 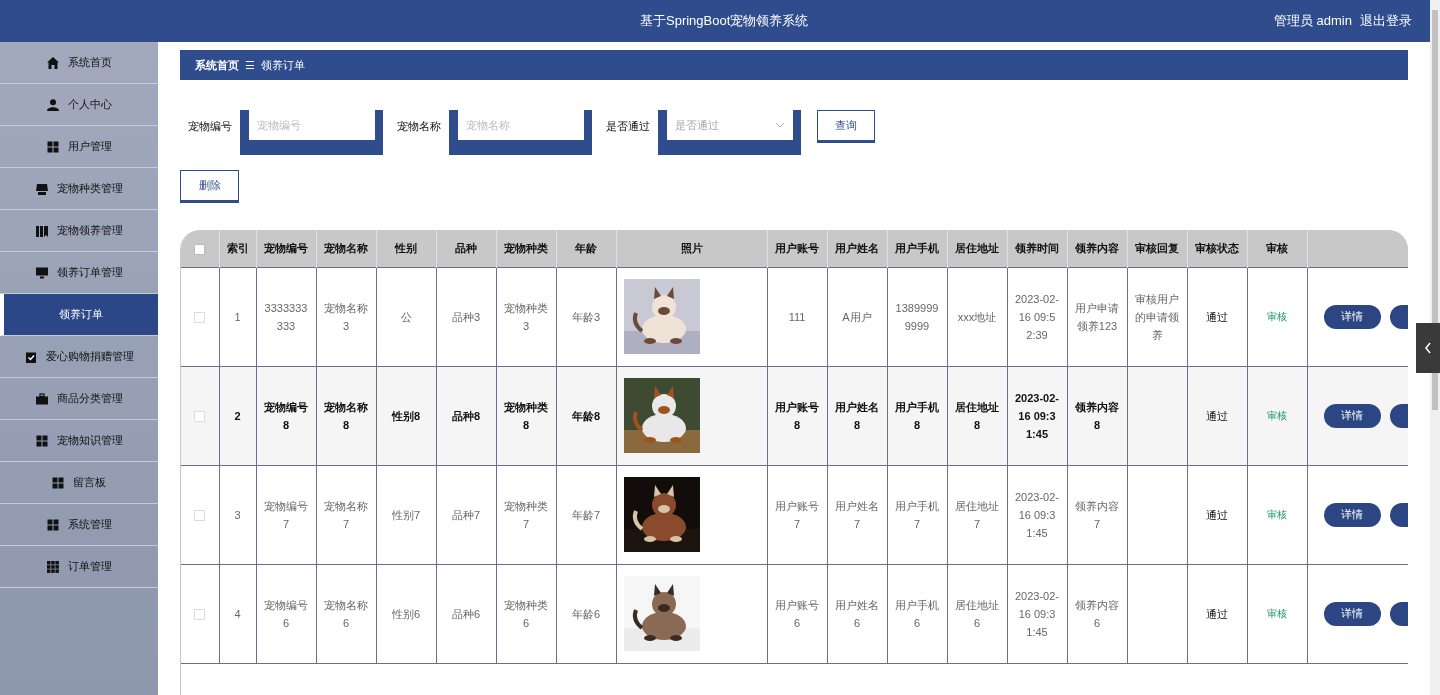 I want to click on table-cell: 年龄6, so click(x=586, y=613).